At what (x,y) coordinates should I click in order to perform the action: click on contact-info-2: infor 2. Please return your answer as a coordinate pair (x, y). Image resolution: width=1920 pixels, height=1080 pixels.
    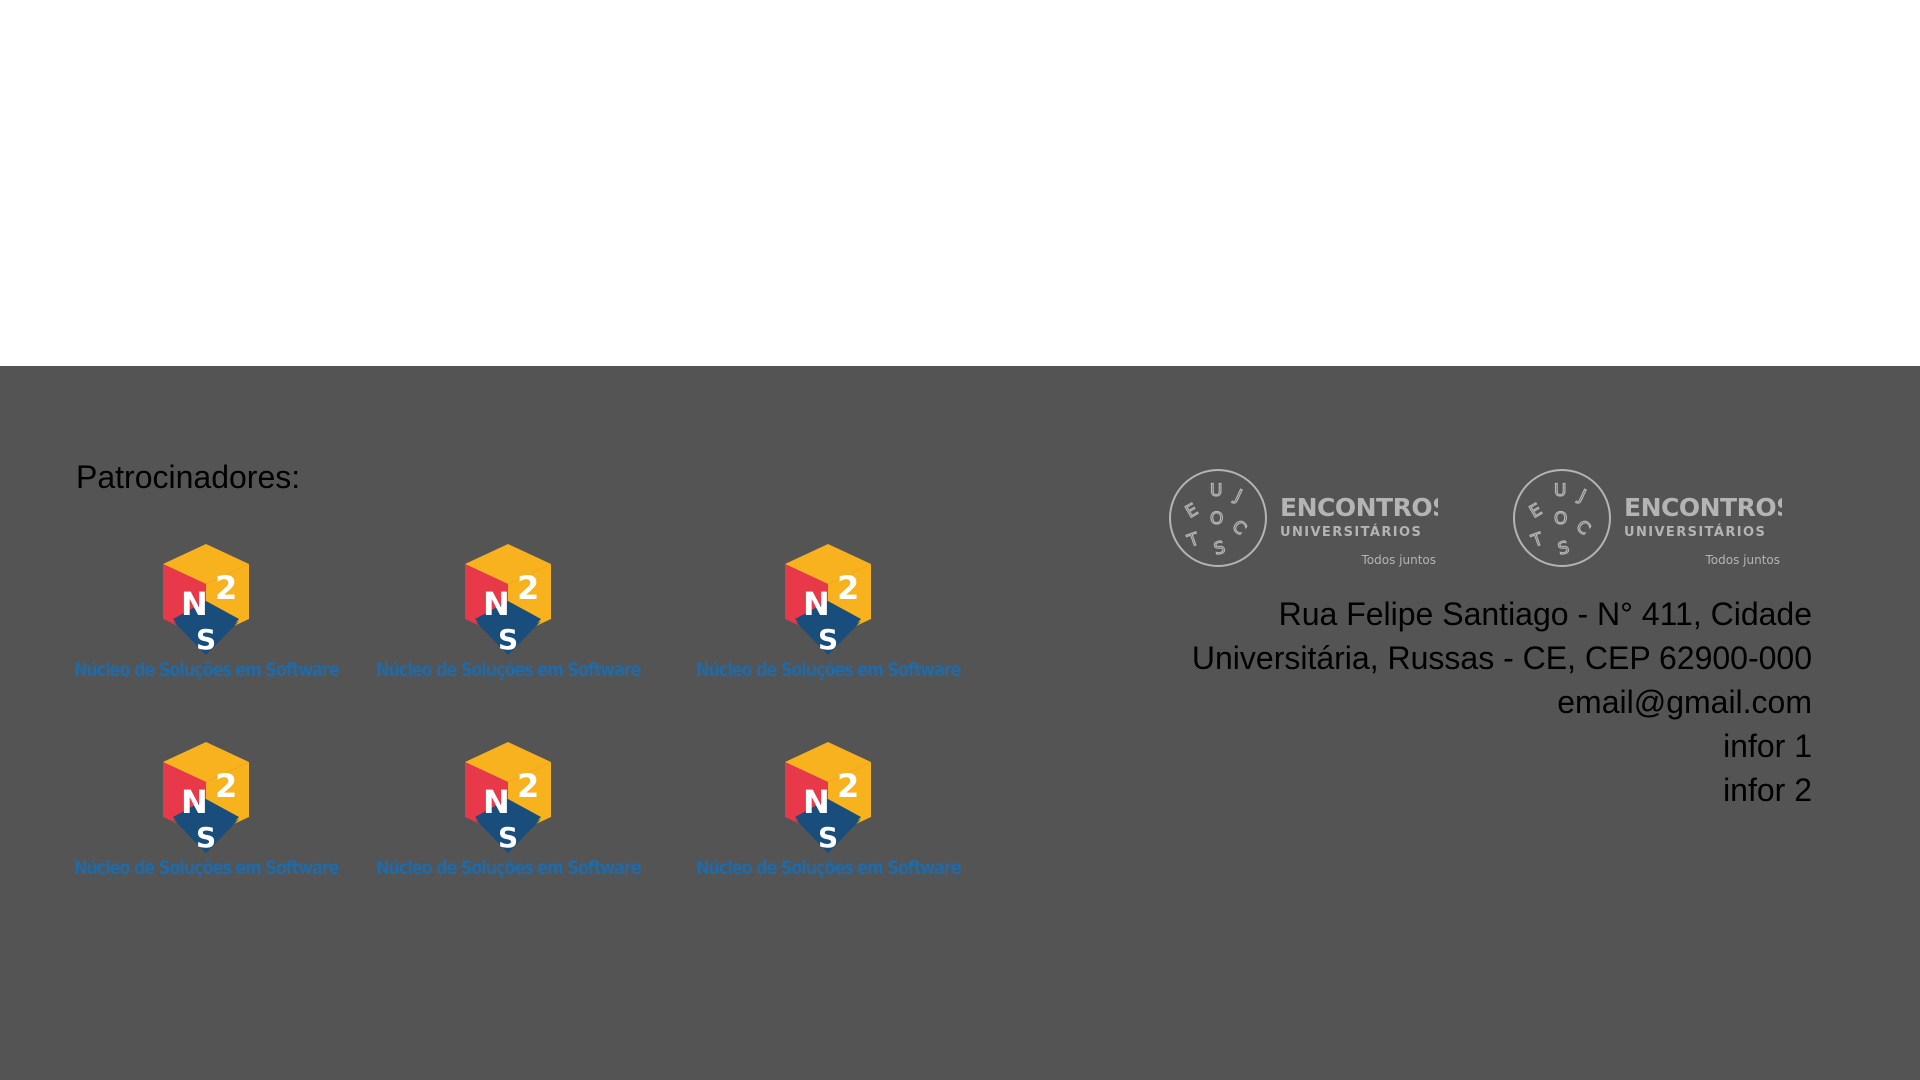
    Looking at the image, I should click on (1767, 790).